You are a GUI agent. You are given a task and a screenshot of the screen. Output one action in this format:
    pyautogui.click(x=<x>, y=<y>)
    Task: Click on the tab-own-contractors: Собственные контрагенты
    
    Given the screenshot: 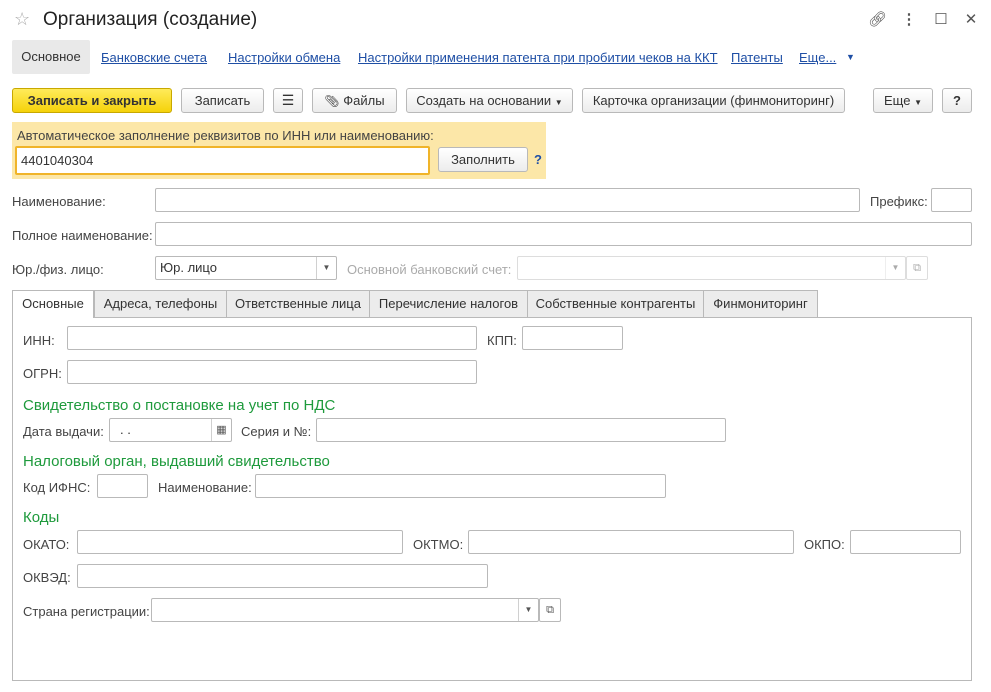 What is the action you would take?
    pyautogui.click(x=615, y=304)
    